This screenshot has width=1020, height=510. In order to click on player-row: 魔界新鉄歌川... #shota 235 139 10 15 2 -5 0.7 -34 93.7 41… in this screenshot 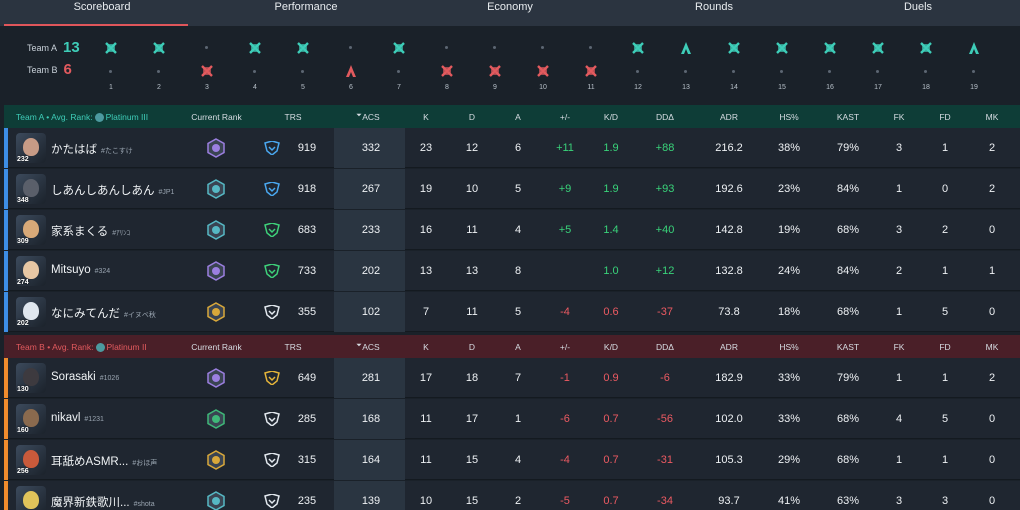, I will do `click(512, 495)`.